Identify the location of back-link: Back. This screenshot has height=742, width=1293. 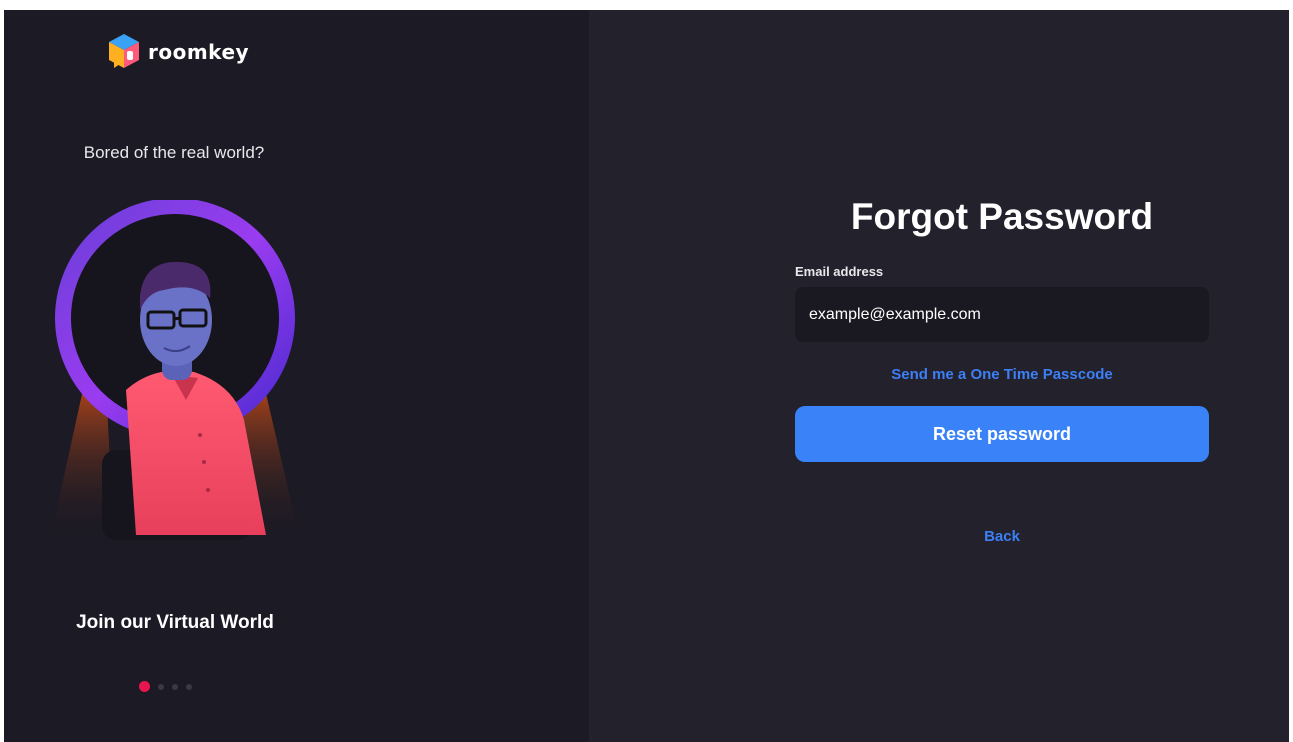
(1002, 536).